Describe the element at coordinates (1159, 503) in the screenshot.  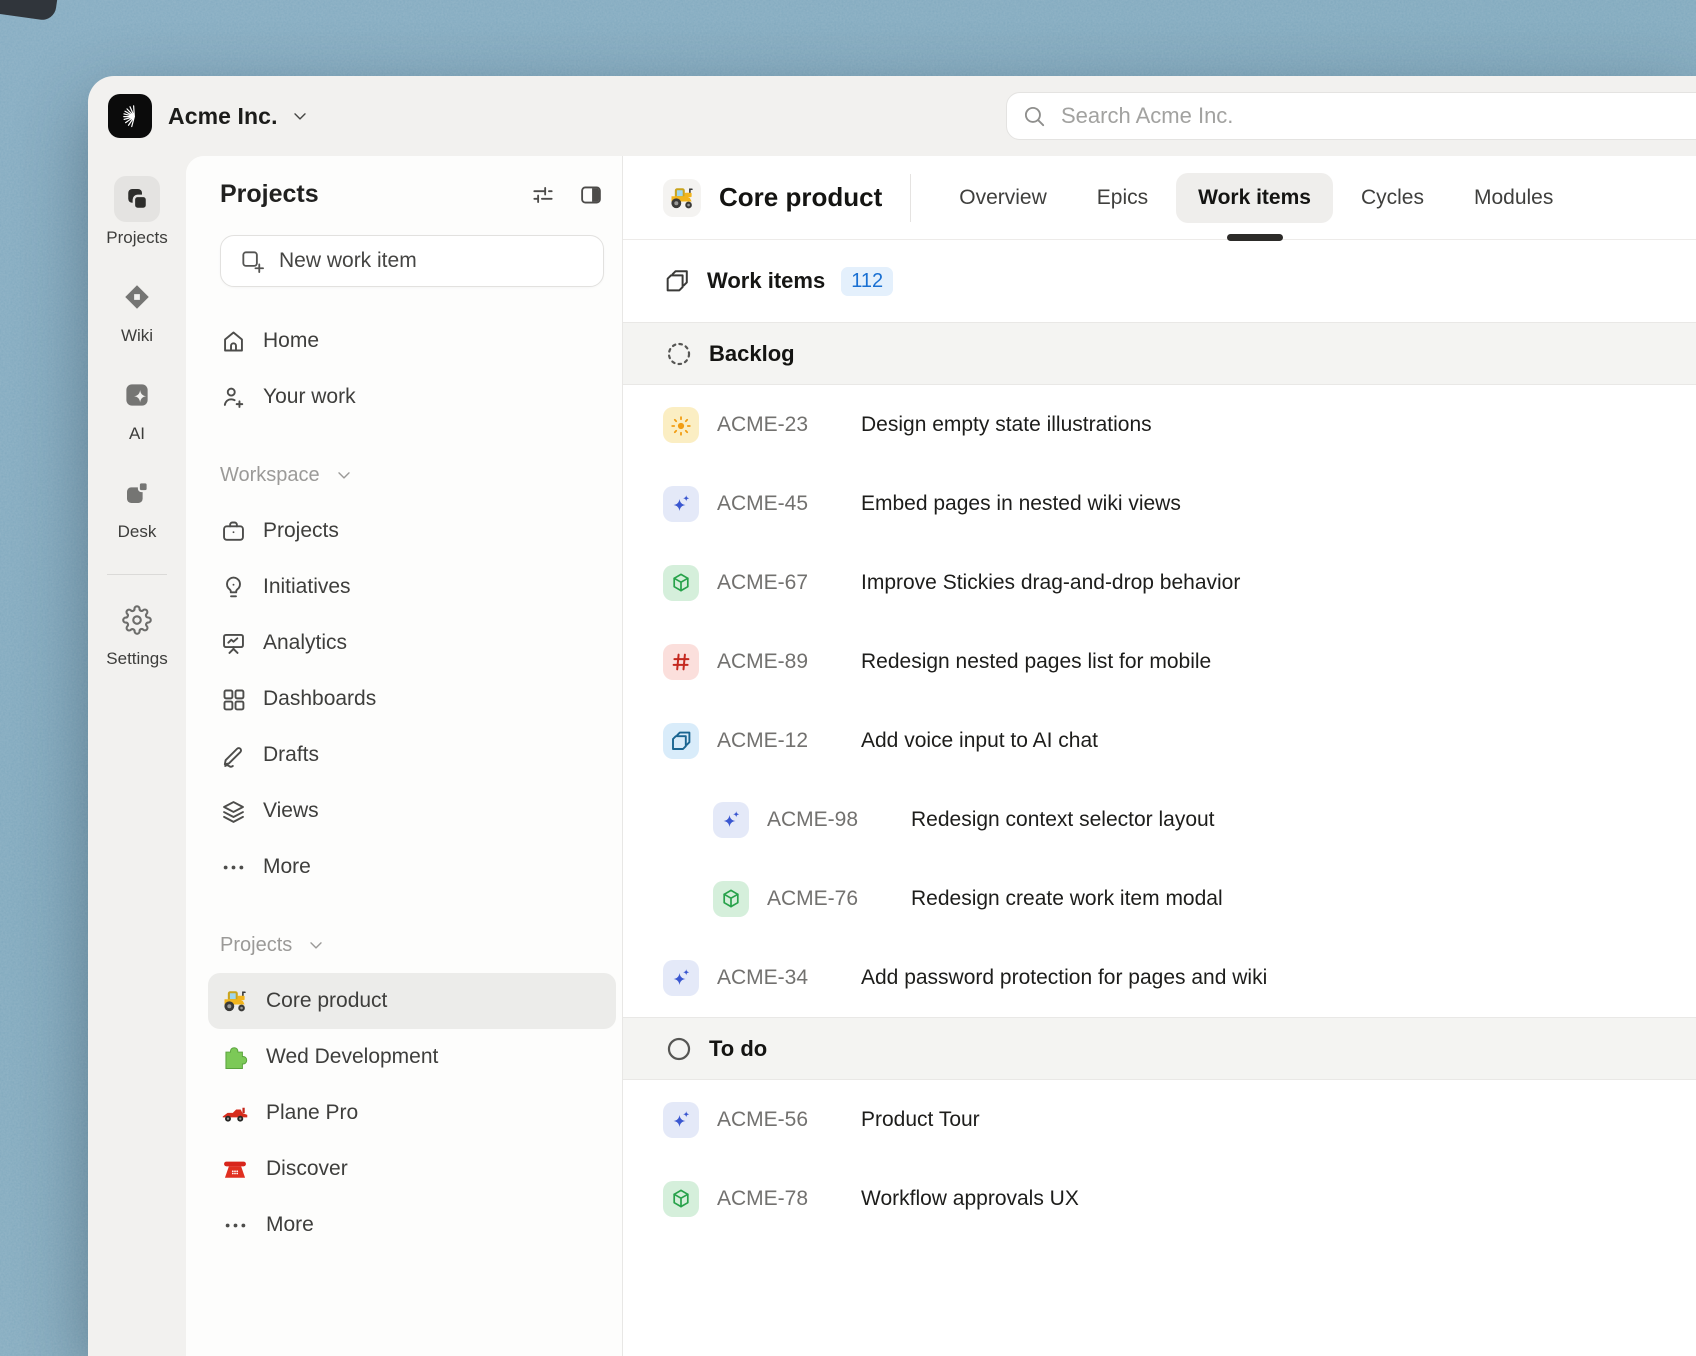
I see `work-item-row-acme-45: ACME-45 Embed pages in nested wiki views` at that location.